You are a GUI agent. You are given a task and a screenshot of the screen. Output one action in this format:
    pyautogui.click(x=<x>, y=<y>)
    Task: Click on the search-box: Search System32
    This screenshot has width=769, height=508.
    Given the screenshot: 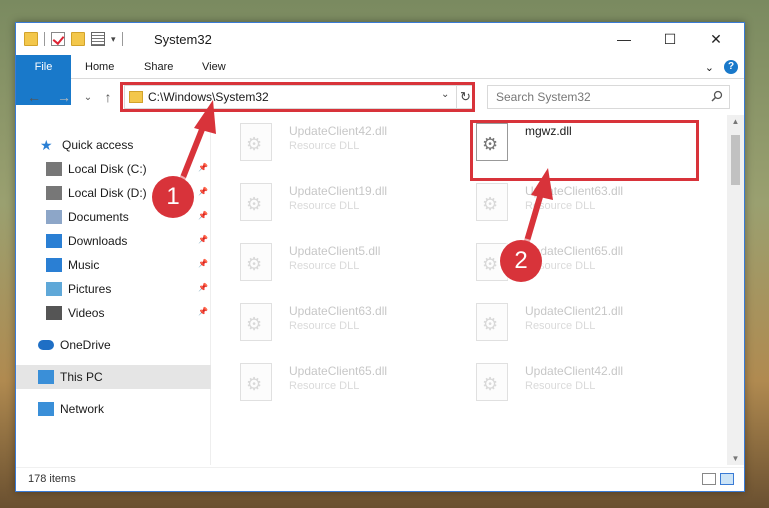 What is the action you would take?
    pyautogui.click(x=608, y=97)
    